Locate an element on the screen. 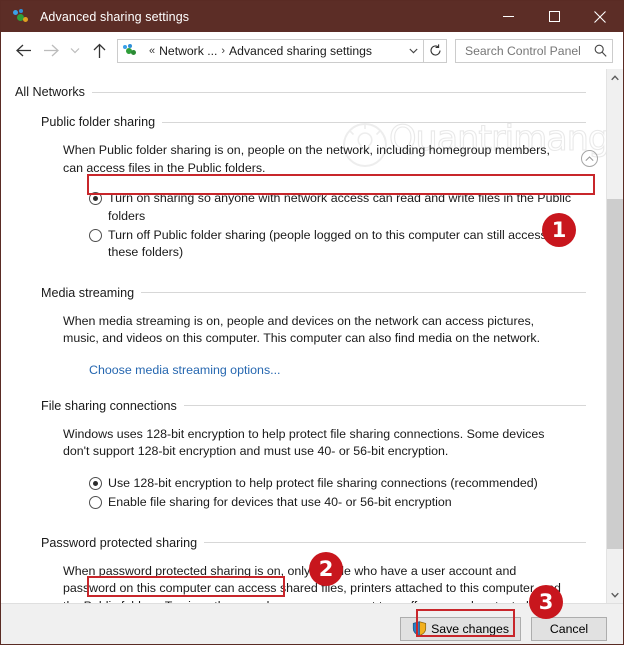 This screenshot has width=624, height=645. recent-locations-chevron-icon is located at coordinates (75, 51).